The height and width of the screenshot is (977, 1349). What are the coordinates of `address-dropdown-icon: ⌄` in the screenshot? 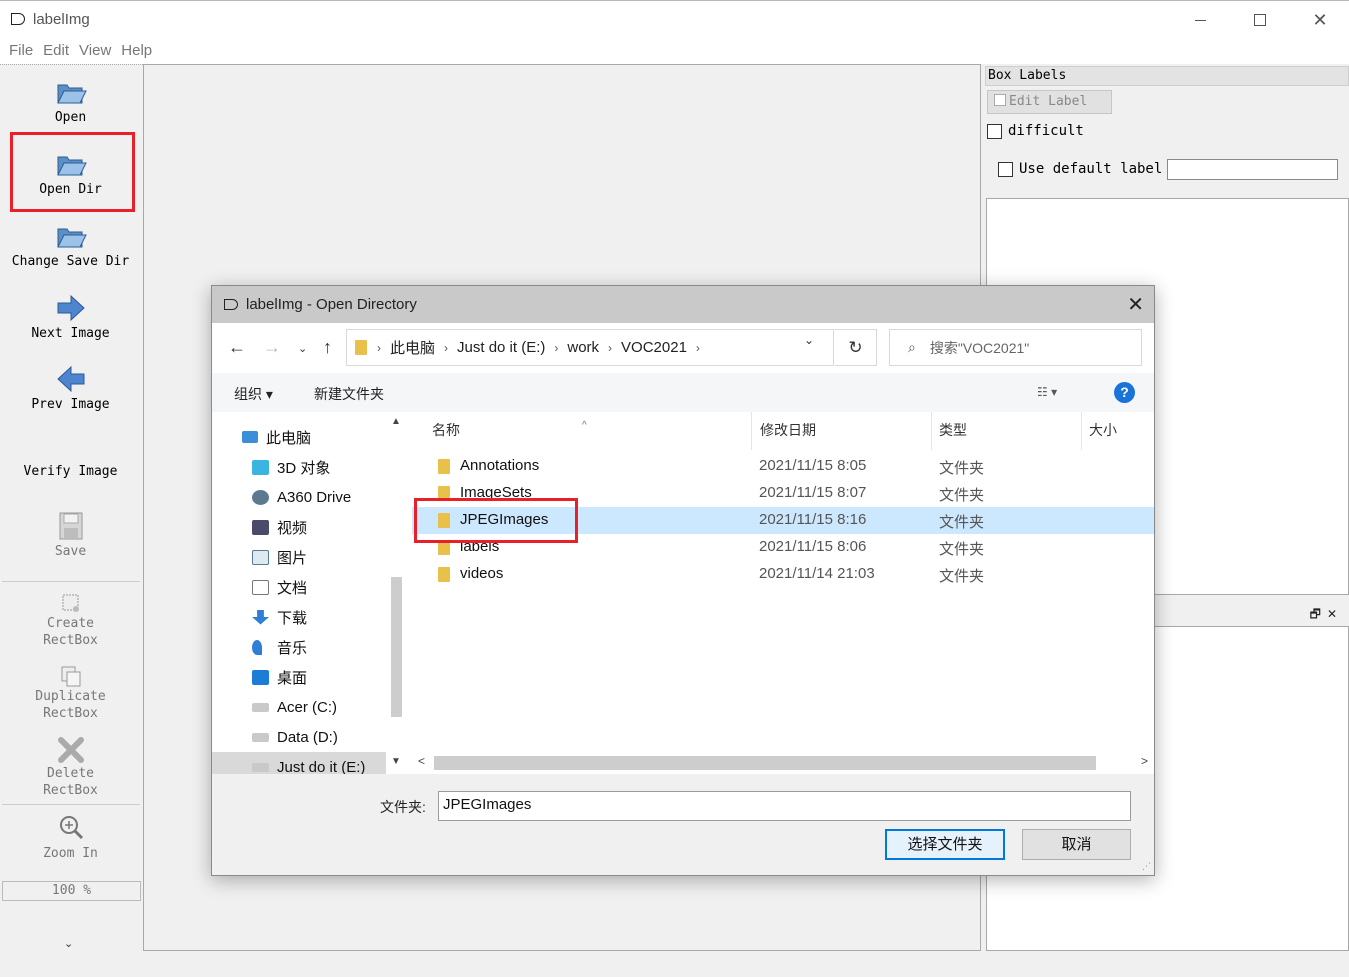 It's located at (809, 340).